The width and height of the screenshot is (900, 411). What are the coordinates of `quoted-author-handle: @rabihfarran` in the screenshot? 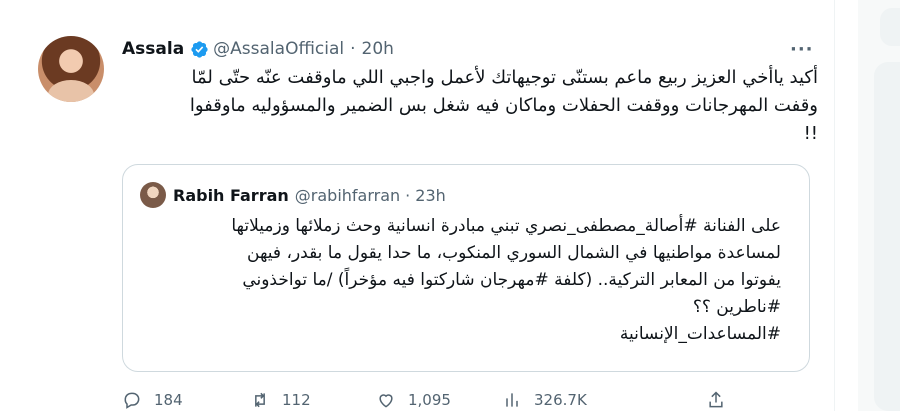 It's located at (347, 195).